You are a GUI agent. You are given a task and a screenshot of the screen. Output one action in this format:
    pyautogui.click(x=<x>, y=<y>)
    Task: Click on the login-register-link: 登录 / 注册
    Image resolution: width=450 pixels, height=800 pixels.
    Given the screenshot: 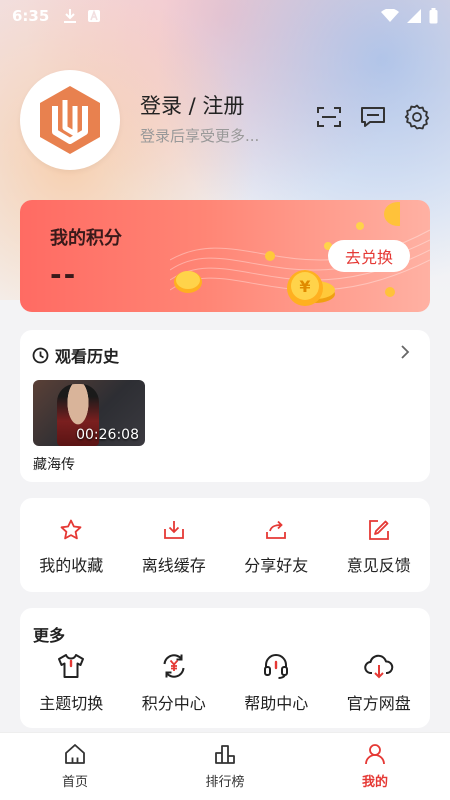 What is the action you would take?
    pyautogui.click(x=192, y=105)
    